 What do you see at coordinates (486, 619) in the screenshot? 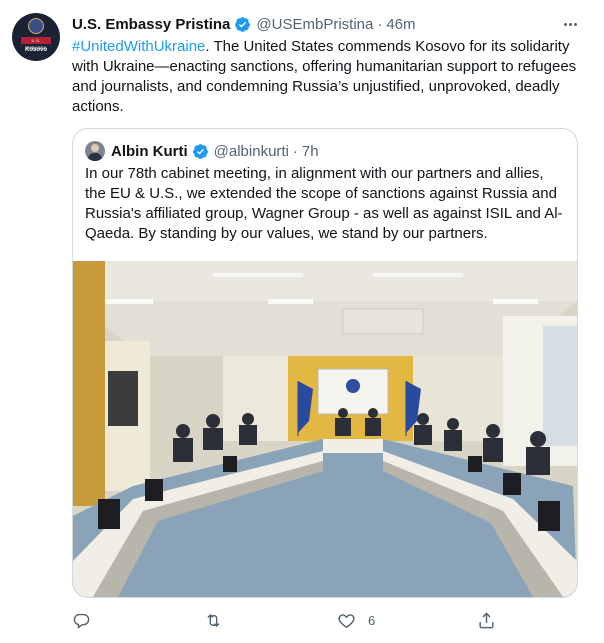
I see `share-icon` at bounding box center [486, 619].